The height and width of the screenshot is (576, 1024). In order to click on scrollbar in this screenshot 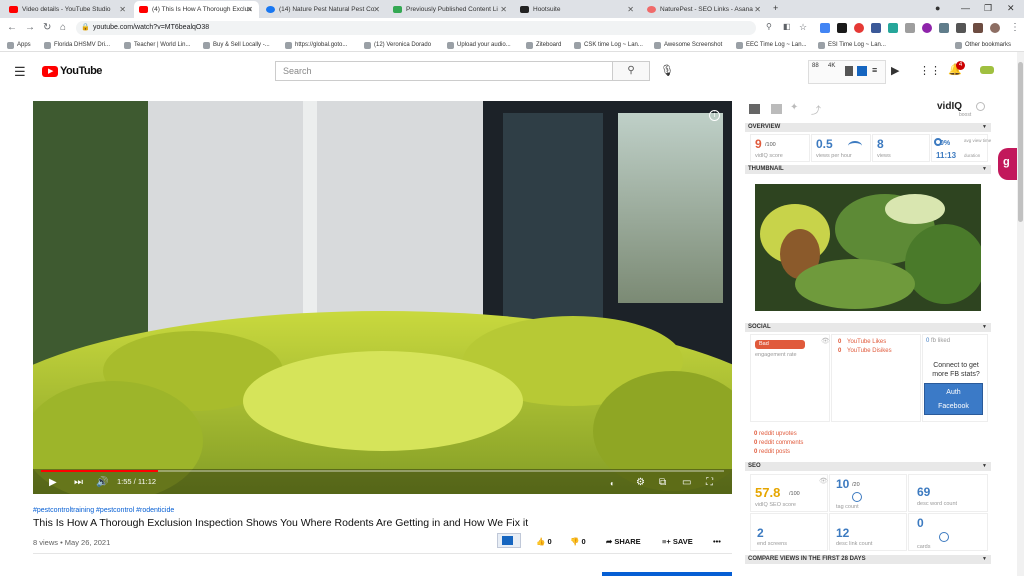, I will do `click(1020, 314)`.